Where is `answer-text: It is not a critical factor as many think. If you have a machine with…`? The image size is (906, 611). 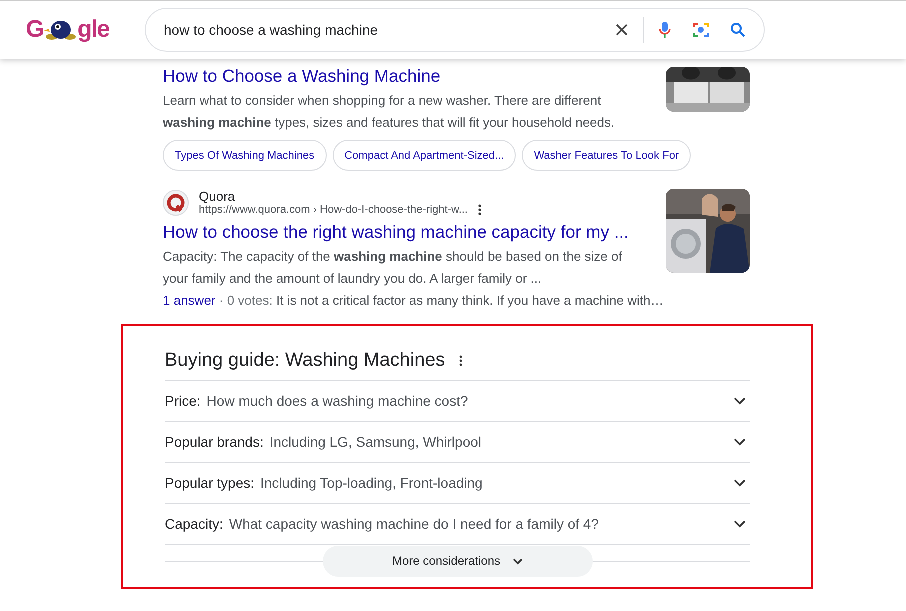
answer-text: It is not a critical factor as many think. If you have a machine with… is located at coordinates (470, 300).